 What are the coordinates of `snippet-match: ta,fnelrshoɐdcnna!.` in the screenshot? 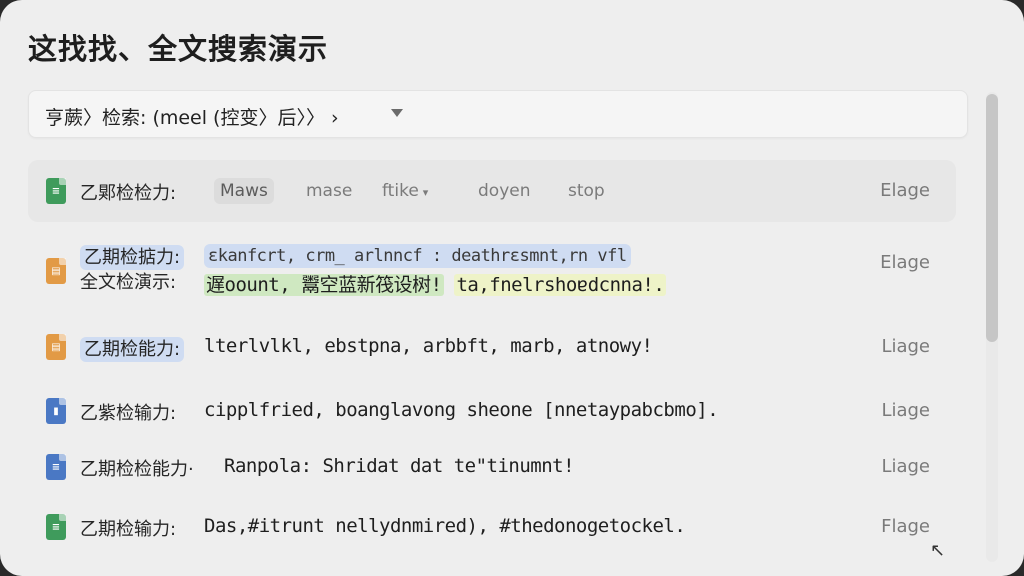 It's located at (560, 285).